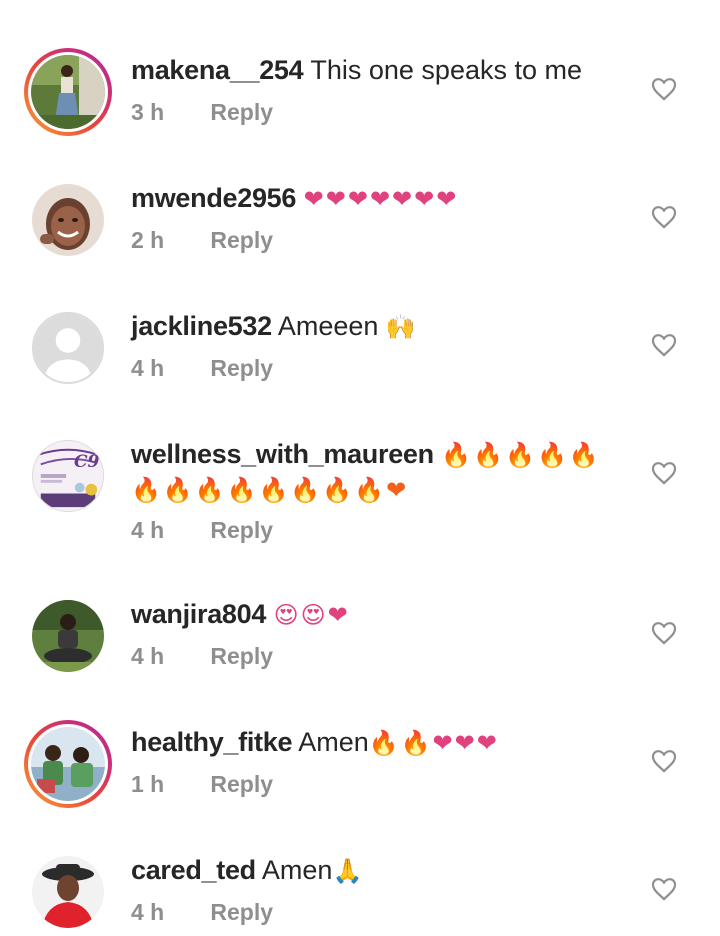 Image resolution: width=720 pixels, height=936 pixels. What do you see at coordinates (148, 784) in the screenshot?
I see `comment-time: 1 h` at bounding box center [148, 784].